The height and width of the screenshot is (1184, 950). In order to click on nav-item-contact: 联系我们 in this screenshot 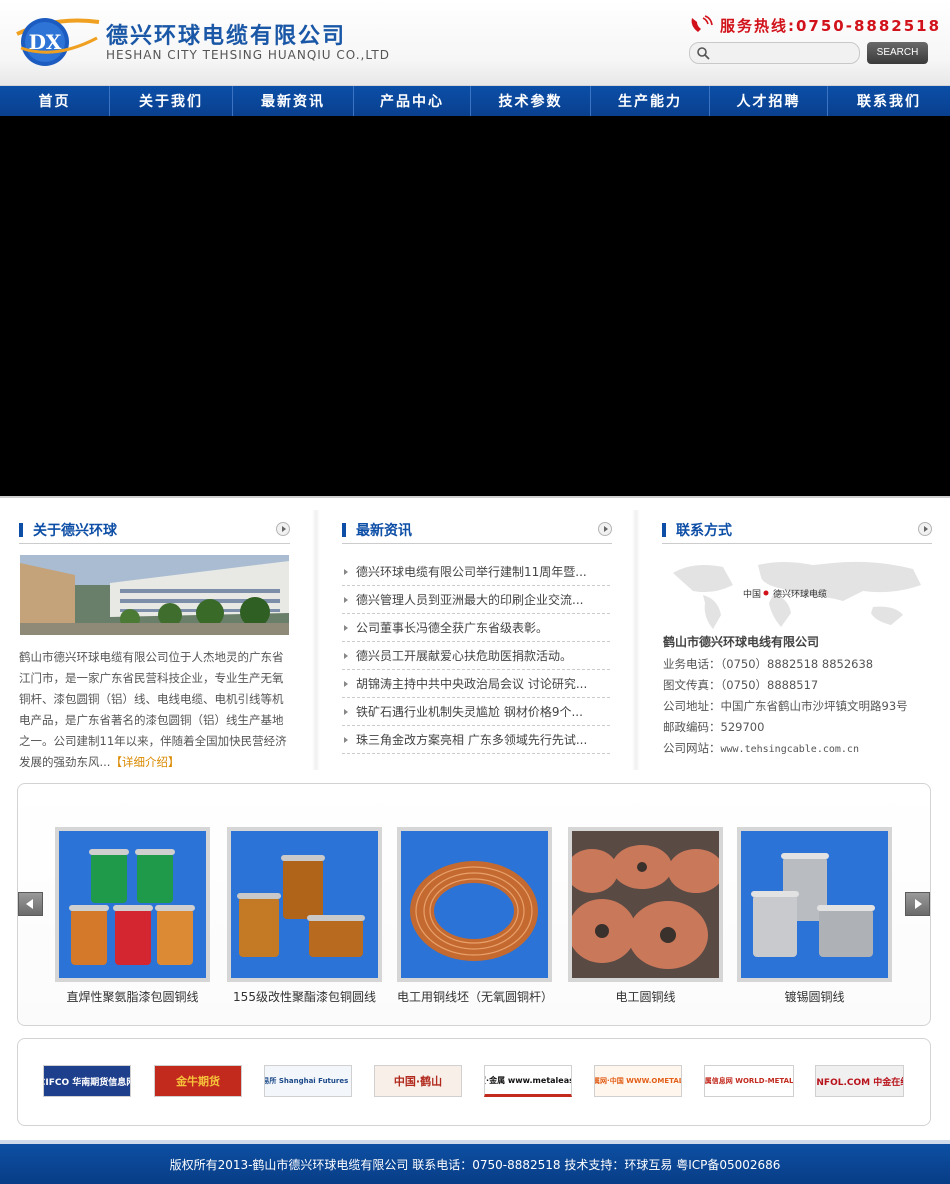, I will do `click(889, 101)`.